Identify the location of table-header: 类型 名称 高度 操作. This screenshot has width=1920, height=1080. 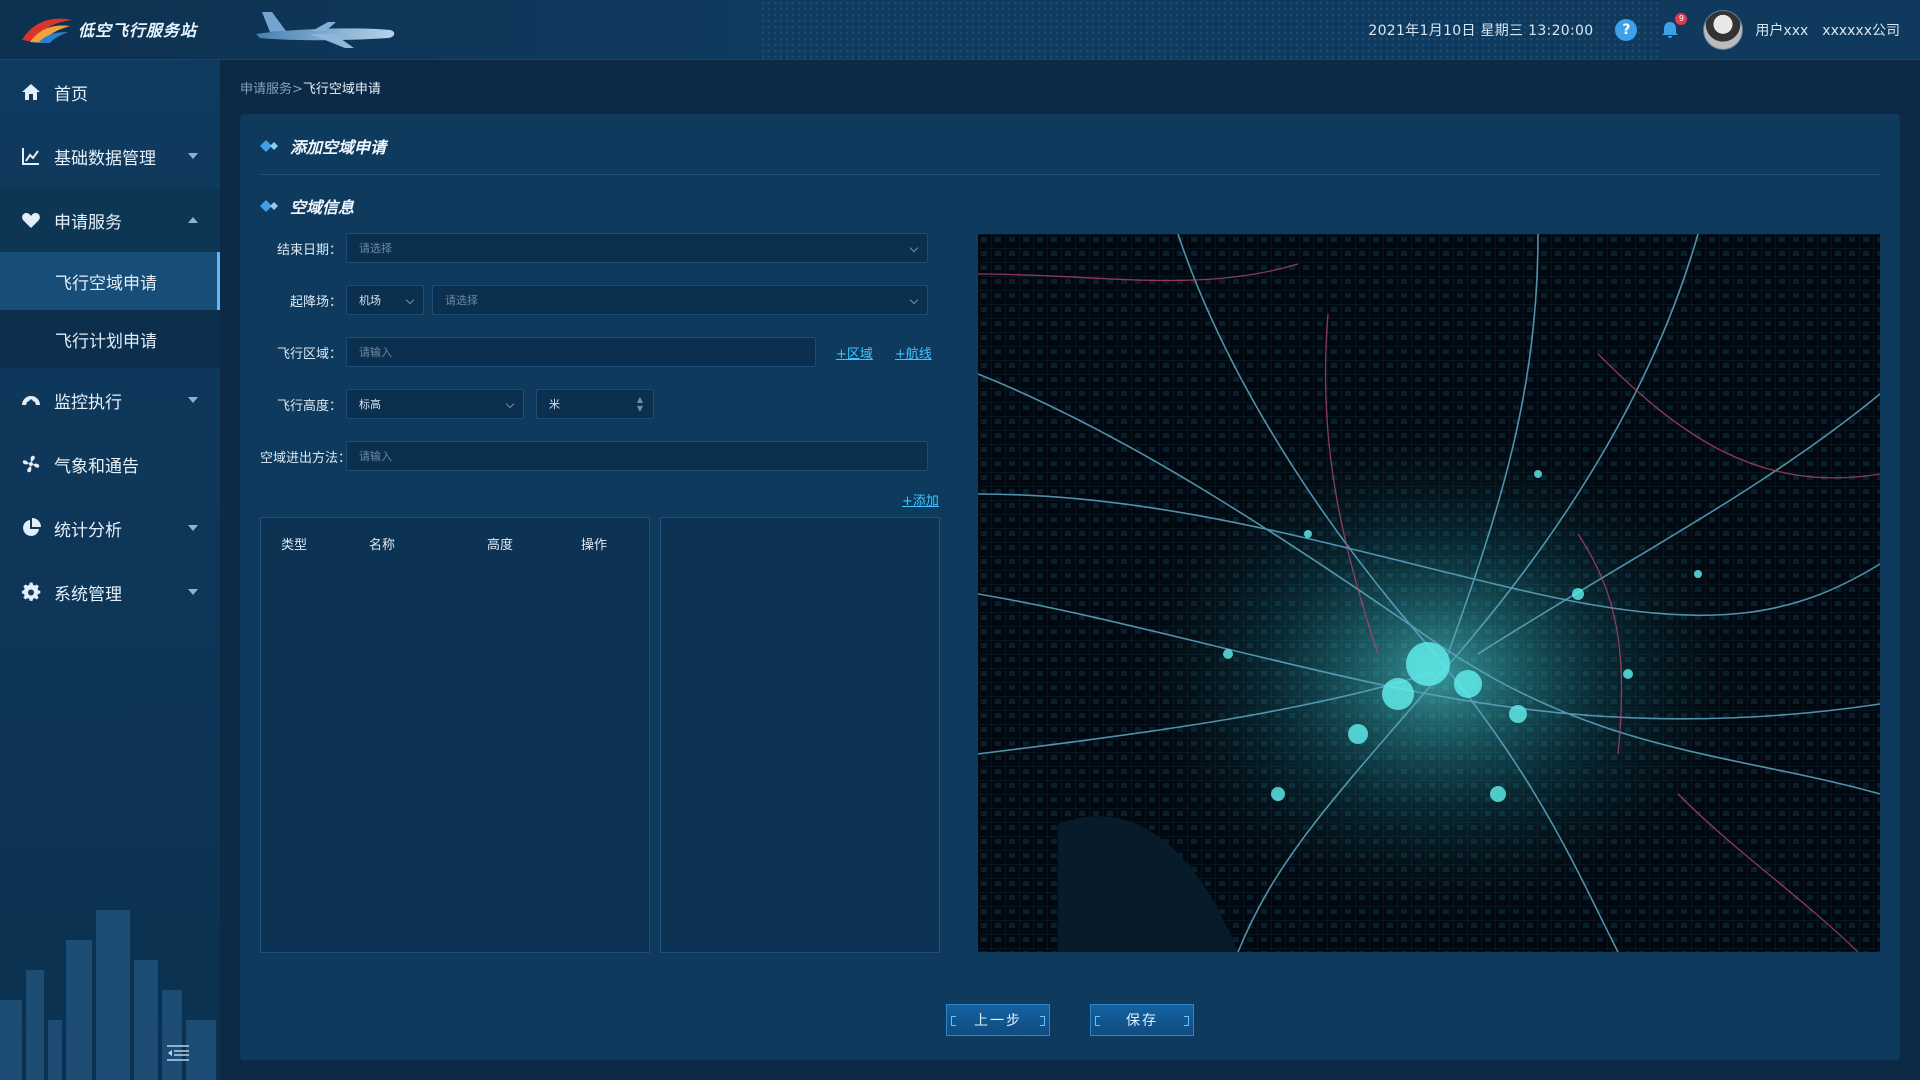
(455, 543).